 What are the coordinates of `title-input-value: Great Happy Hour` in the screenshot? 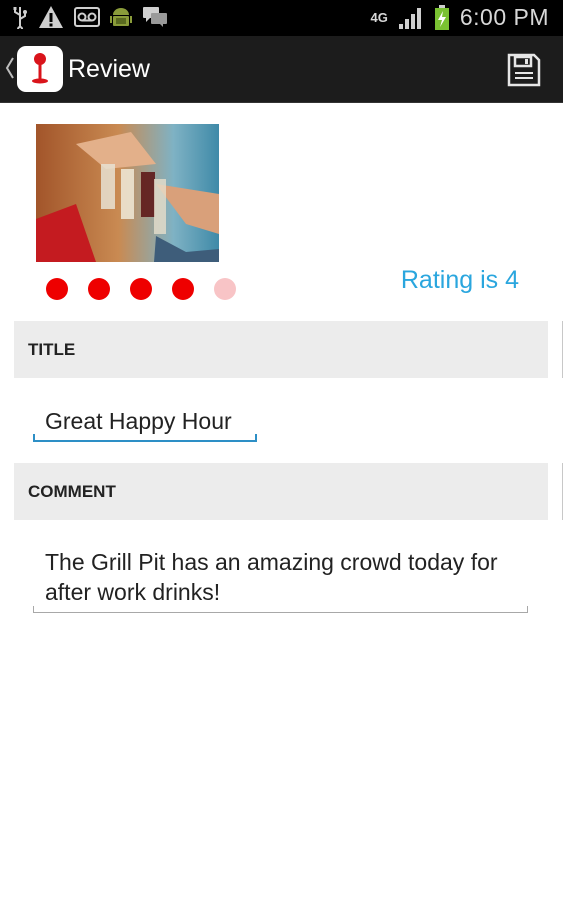 It's located at (138, 421).